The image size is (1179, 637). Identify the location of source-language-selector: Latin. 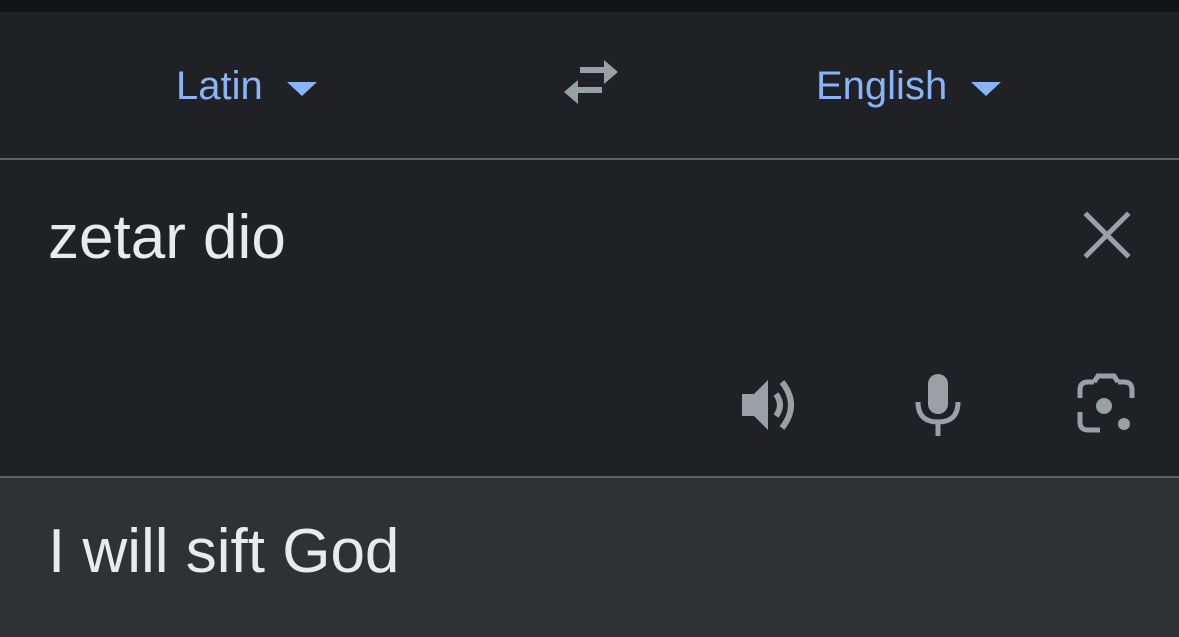
(246, 86).